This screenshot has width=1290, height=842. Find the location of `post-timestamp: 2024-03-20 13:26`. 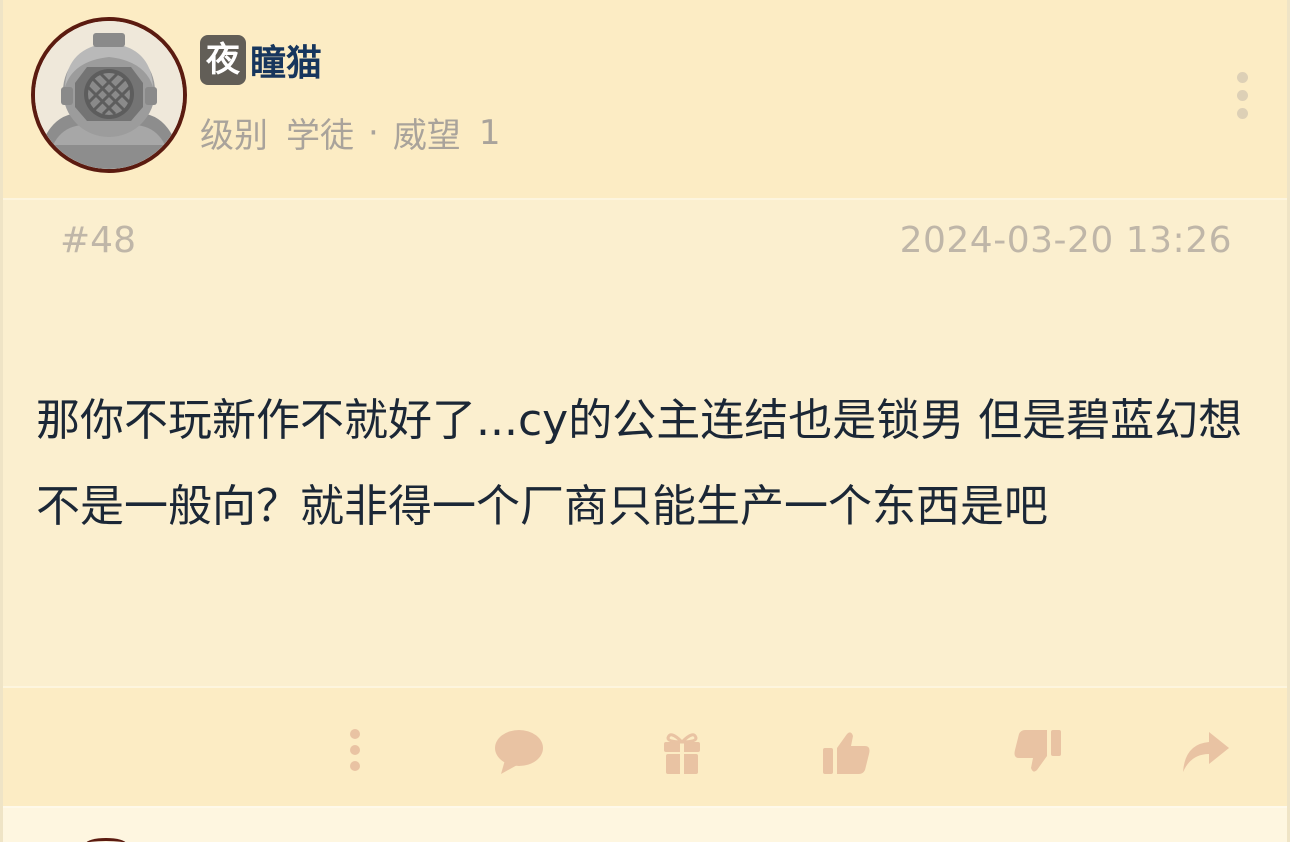

post-timestamp: 2024-03-20 13:26 is located at coordinates (1065, 240).